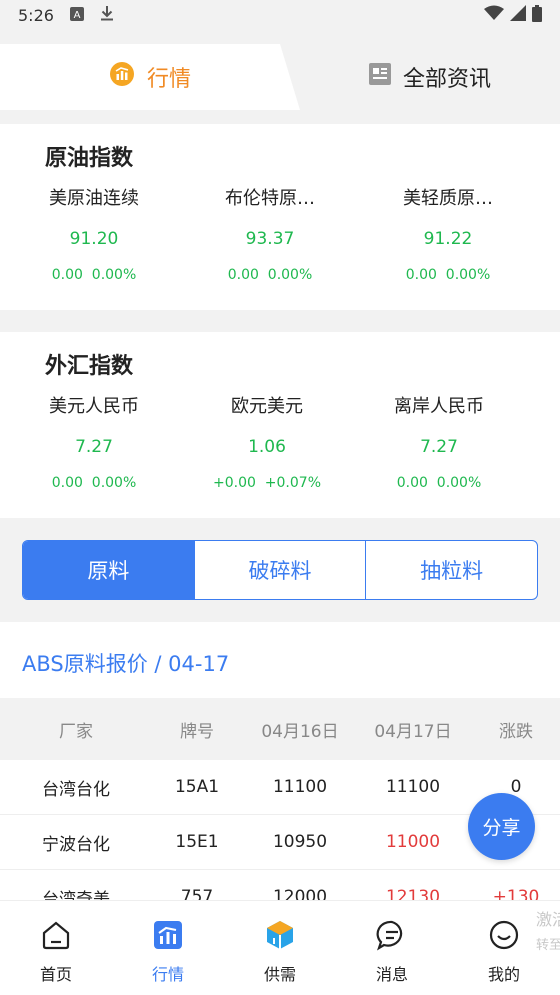 The width and height of the screenshot is (560, 995). Describe the element at coordinates (168, 79) in the screenshot. I see `tab-market-label: 行情` at that location.